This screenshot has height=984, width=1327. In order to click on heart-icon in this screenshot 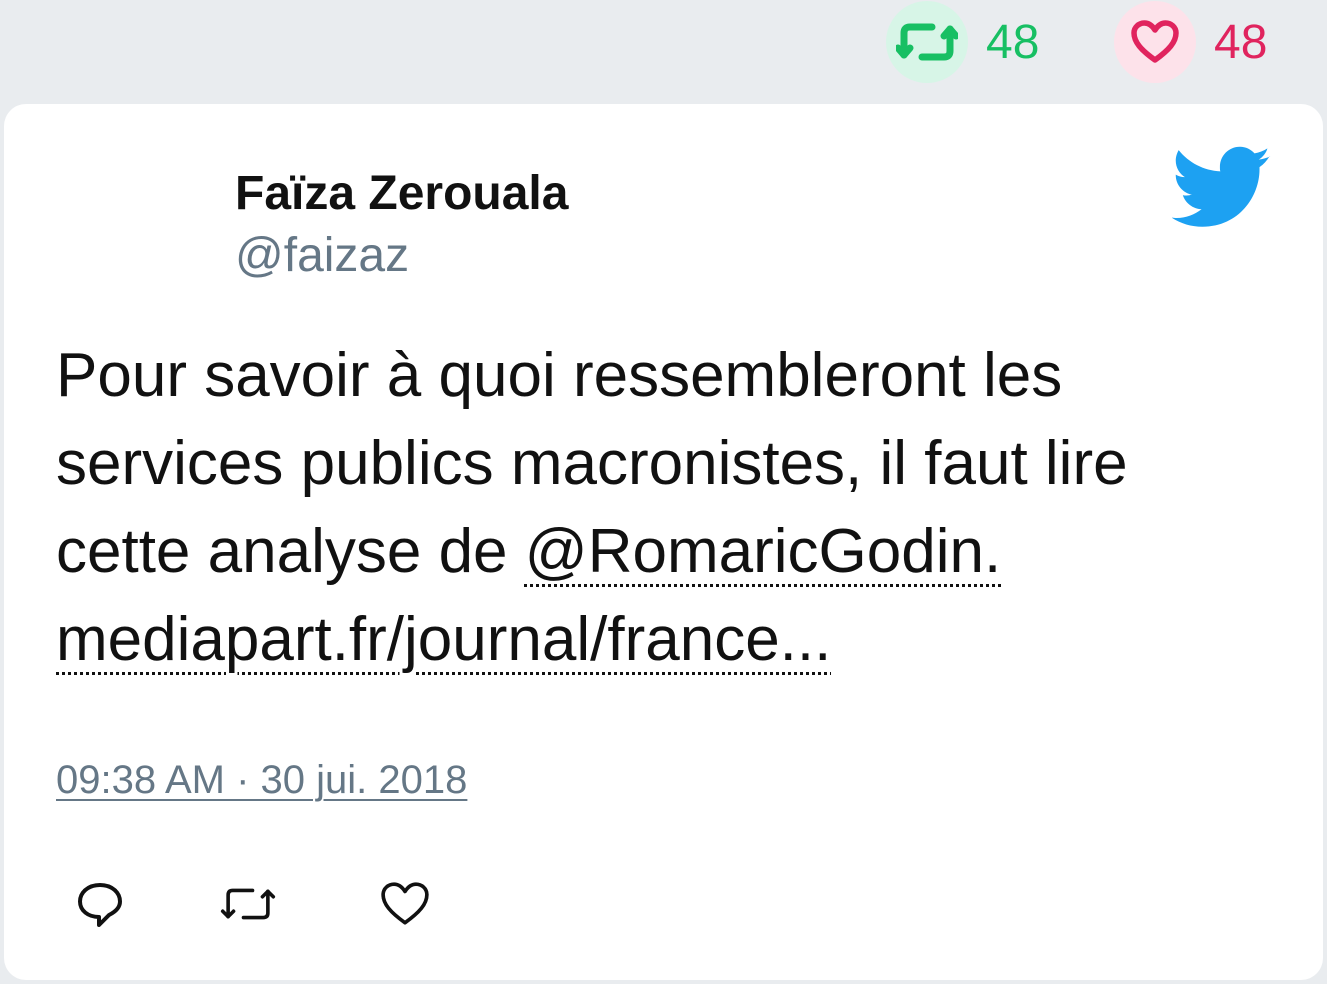, I will do `click(1155, 42)`.